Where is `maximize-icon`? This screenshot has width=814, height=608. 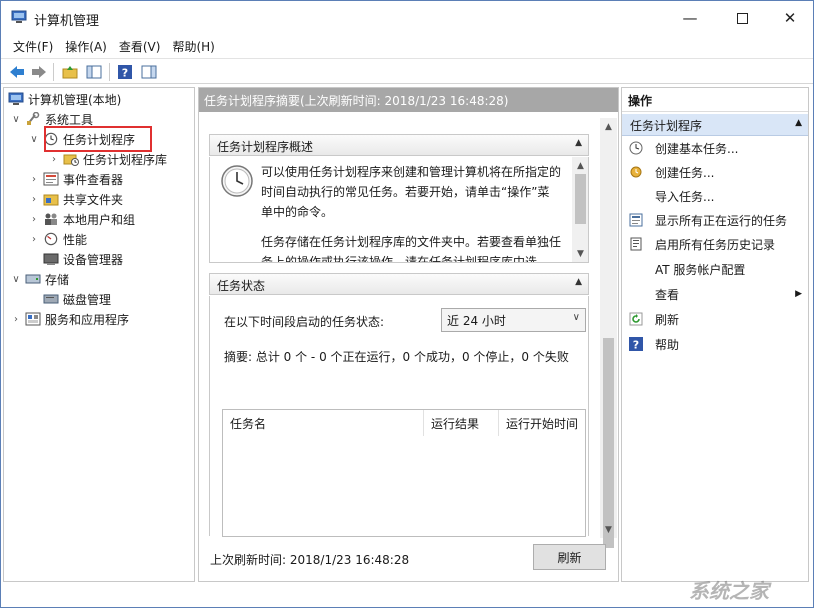 maximize-icon is located at coordinates (742, 18).